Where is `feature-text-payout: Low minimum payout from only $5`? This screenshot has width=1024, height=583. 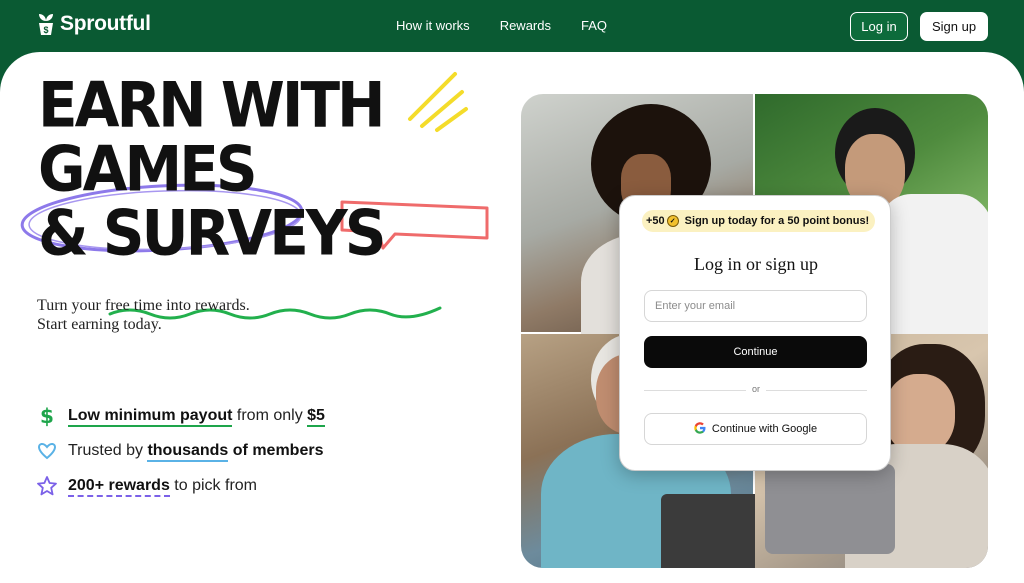
feature-text-payout: Low minimum payout from only $5 is located at coordinates (196, 416).